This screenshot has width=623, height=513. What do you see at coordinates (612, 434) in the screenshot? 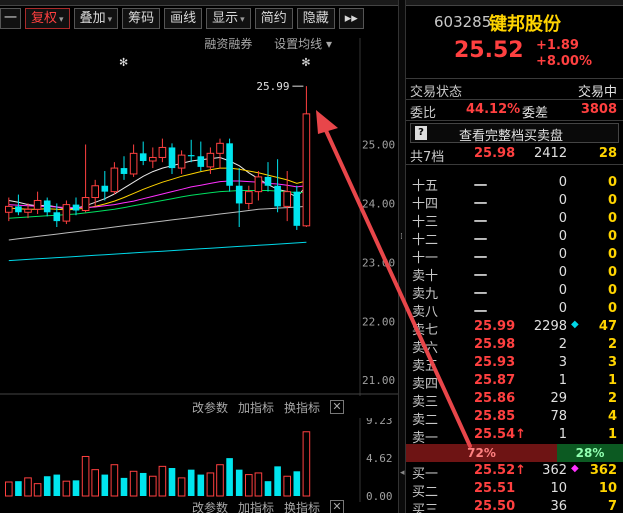
I see `level-count: 1` at bounding box center [612, 434].